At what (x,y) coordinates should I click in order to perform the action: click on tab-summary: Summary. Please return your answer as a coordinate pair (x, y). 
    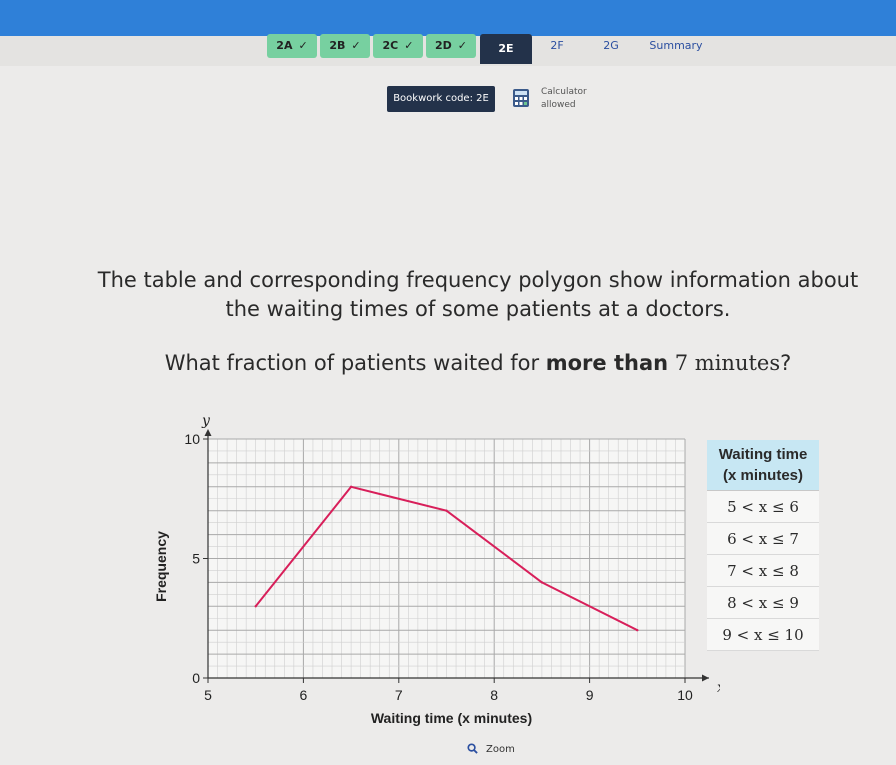
    Looking at the image, I should click on (676, 46).